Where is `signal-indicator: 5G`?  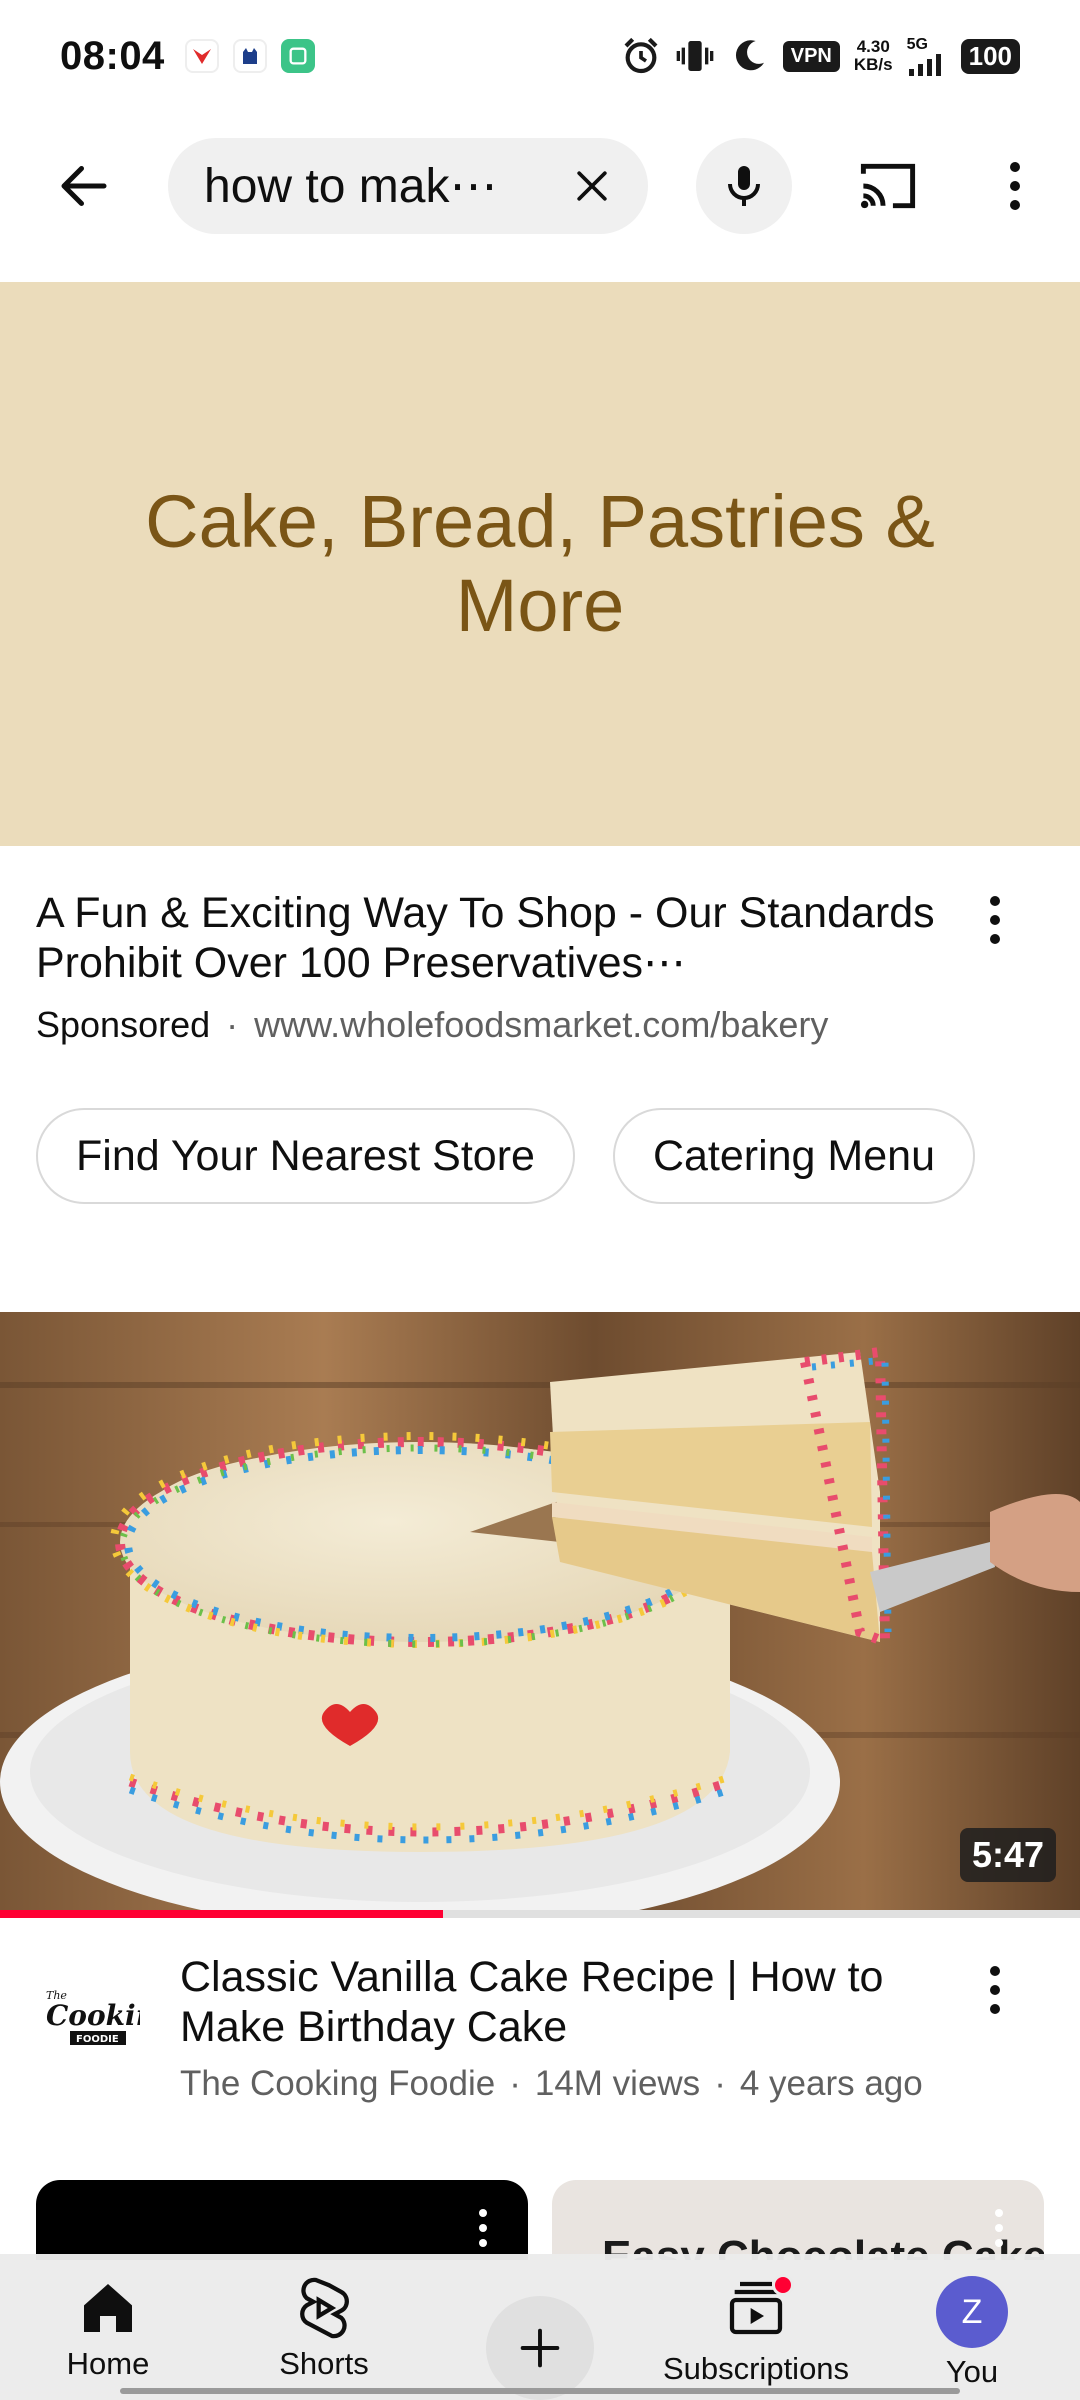
signal-indicator: 5G is located at coordinates (927, 56).